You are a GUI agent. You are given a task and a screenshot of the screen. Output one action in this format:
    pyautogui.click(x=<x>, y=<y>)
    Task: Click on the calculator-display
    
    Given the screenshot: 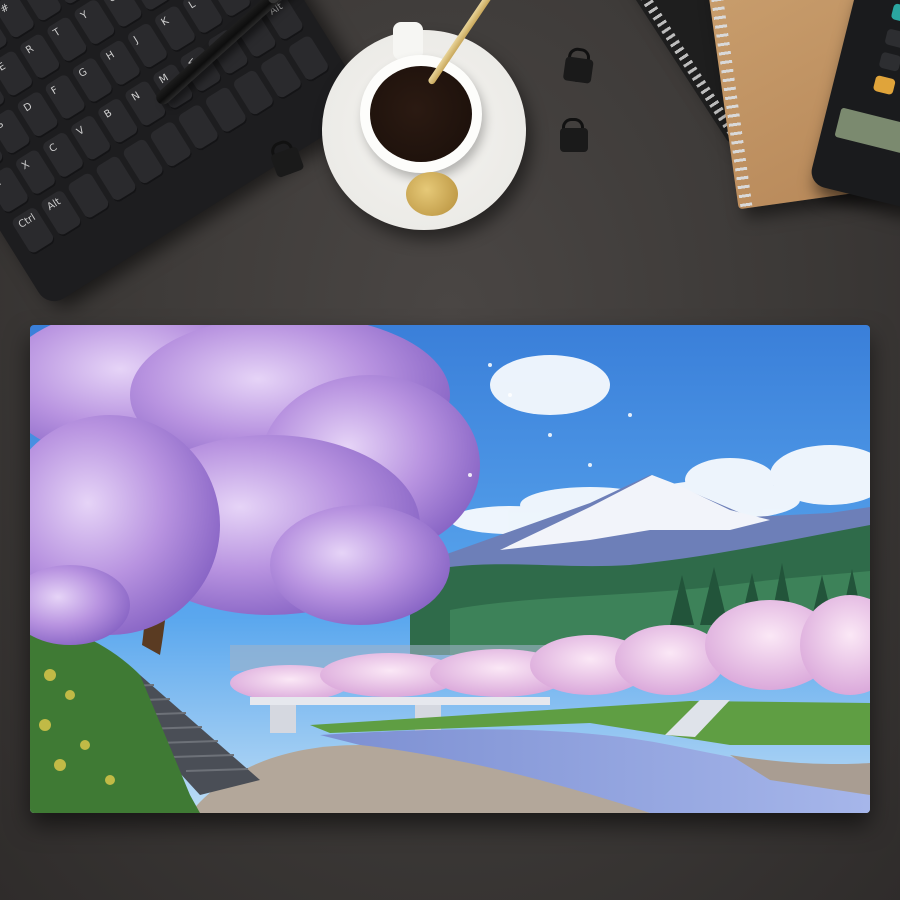 What is the action you would take?
    pyautogui.click(x=867, y=130)
    